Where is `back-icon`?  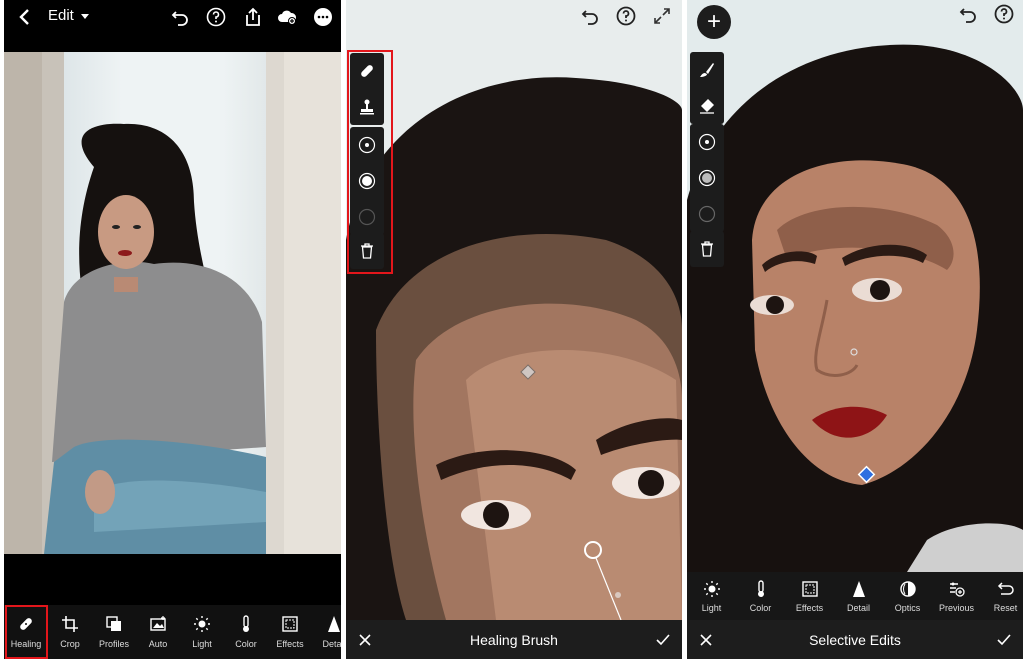 back-icon is located at coordinates (25, 17).